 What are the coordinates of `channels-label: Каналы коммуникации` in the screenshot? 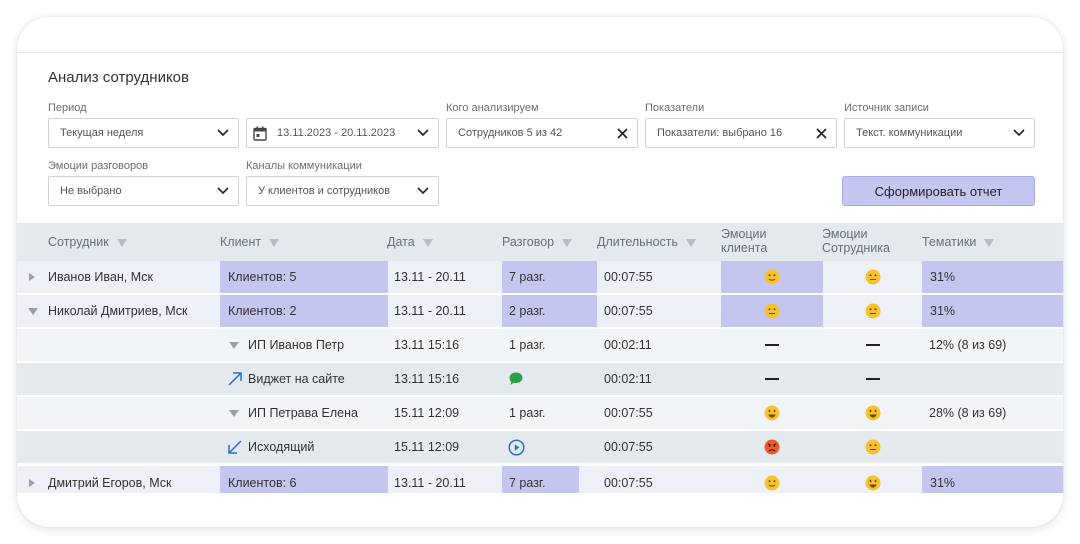 It's located at (304, 166).